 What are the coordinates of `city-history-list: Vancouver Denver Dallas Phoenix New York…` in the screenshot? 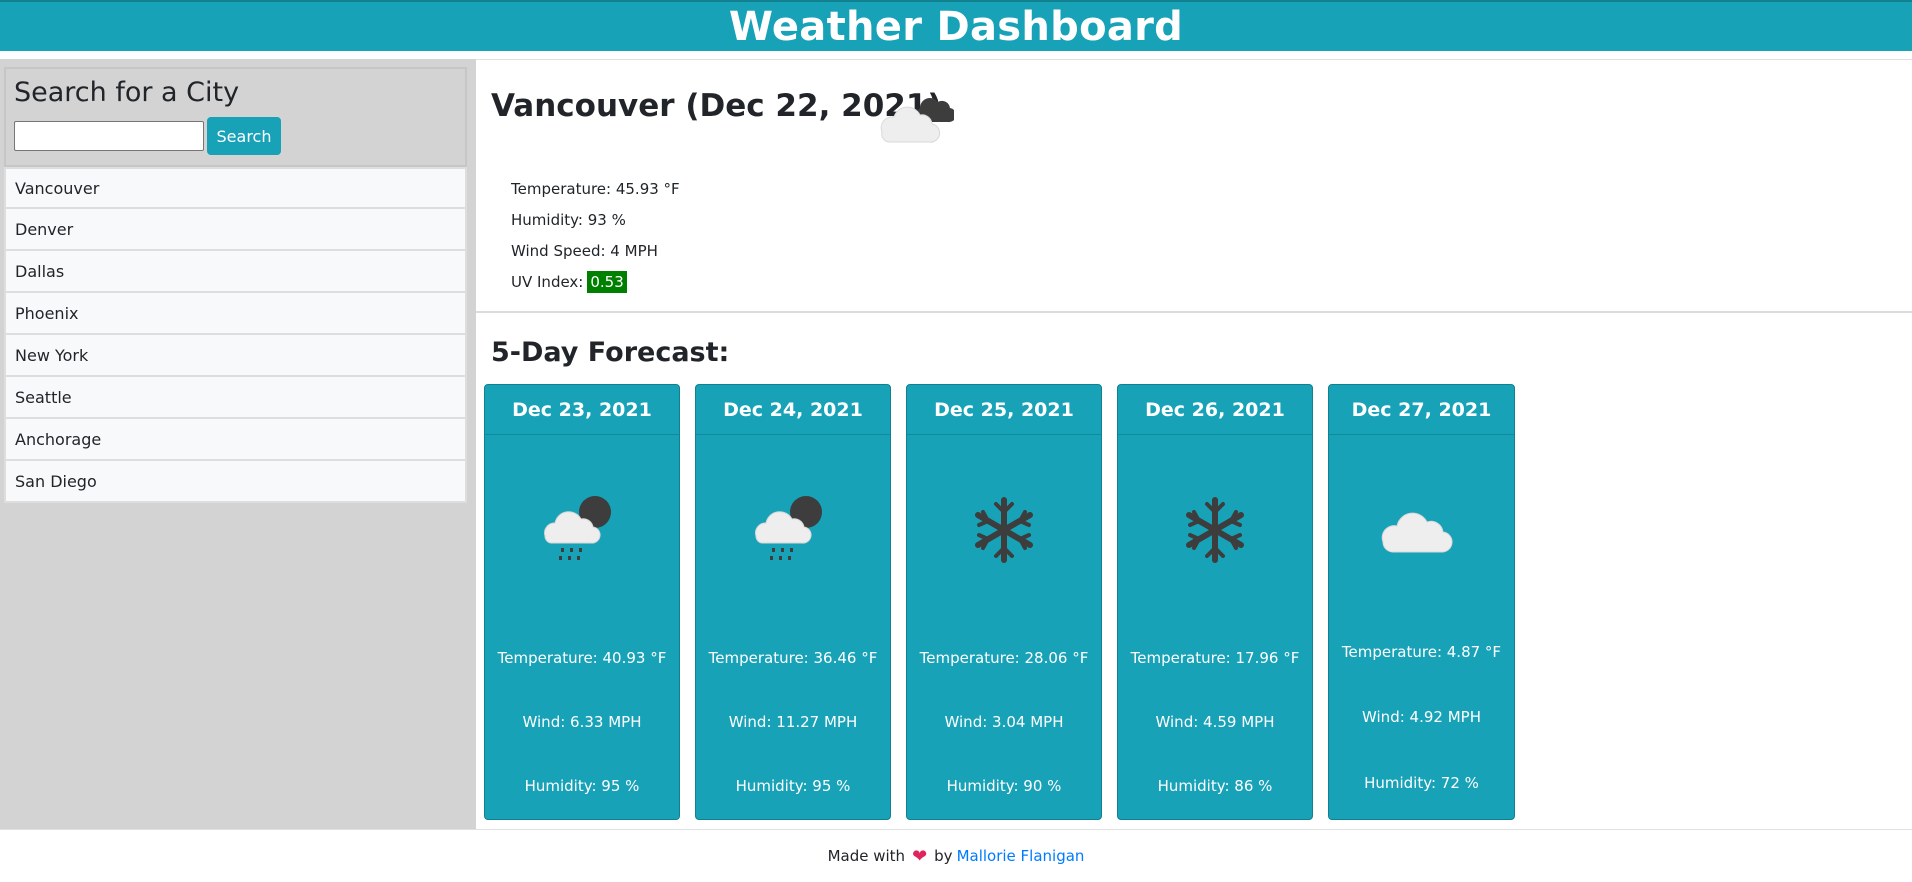 It's located at (235, 335).